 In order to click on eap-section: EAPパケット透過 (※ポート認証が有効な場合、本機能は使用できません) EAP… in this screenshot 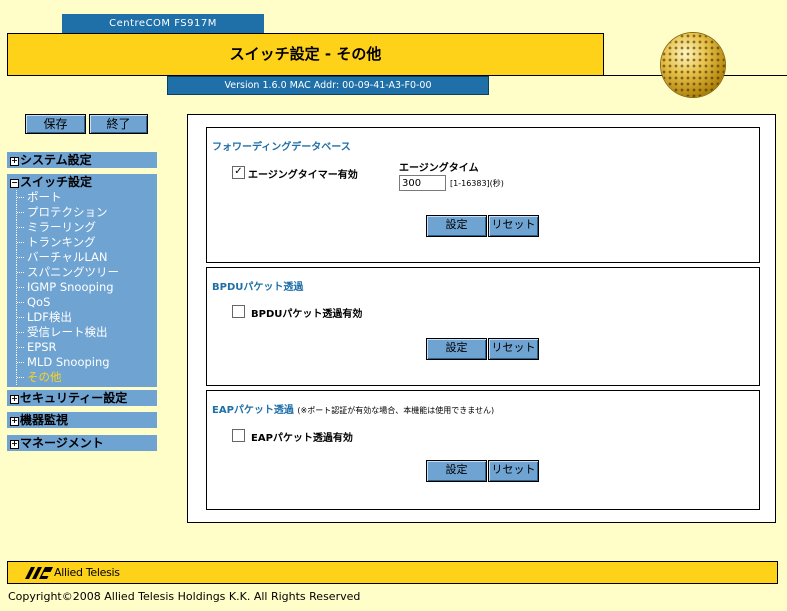, I will do `click(483, 450)`.